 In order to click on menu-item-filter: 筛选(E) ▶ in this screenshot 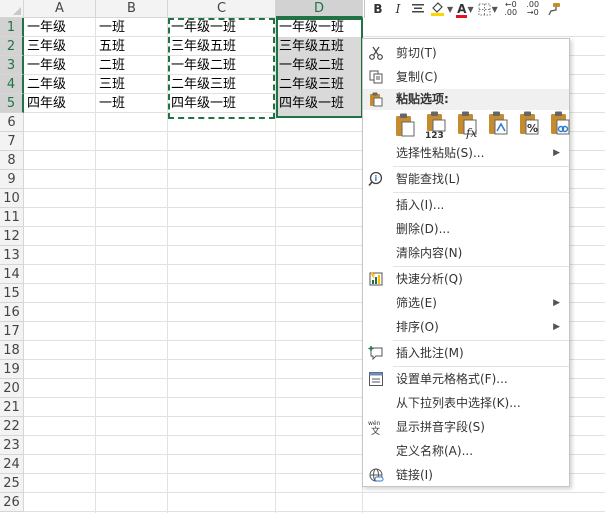, I will do `click(466, 303)`.